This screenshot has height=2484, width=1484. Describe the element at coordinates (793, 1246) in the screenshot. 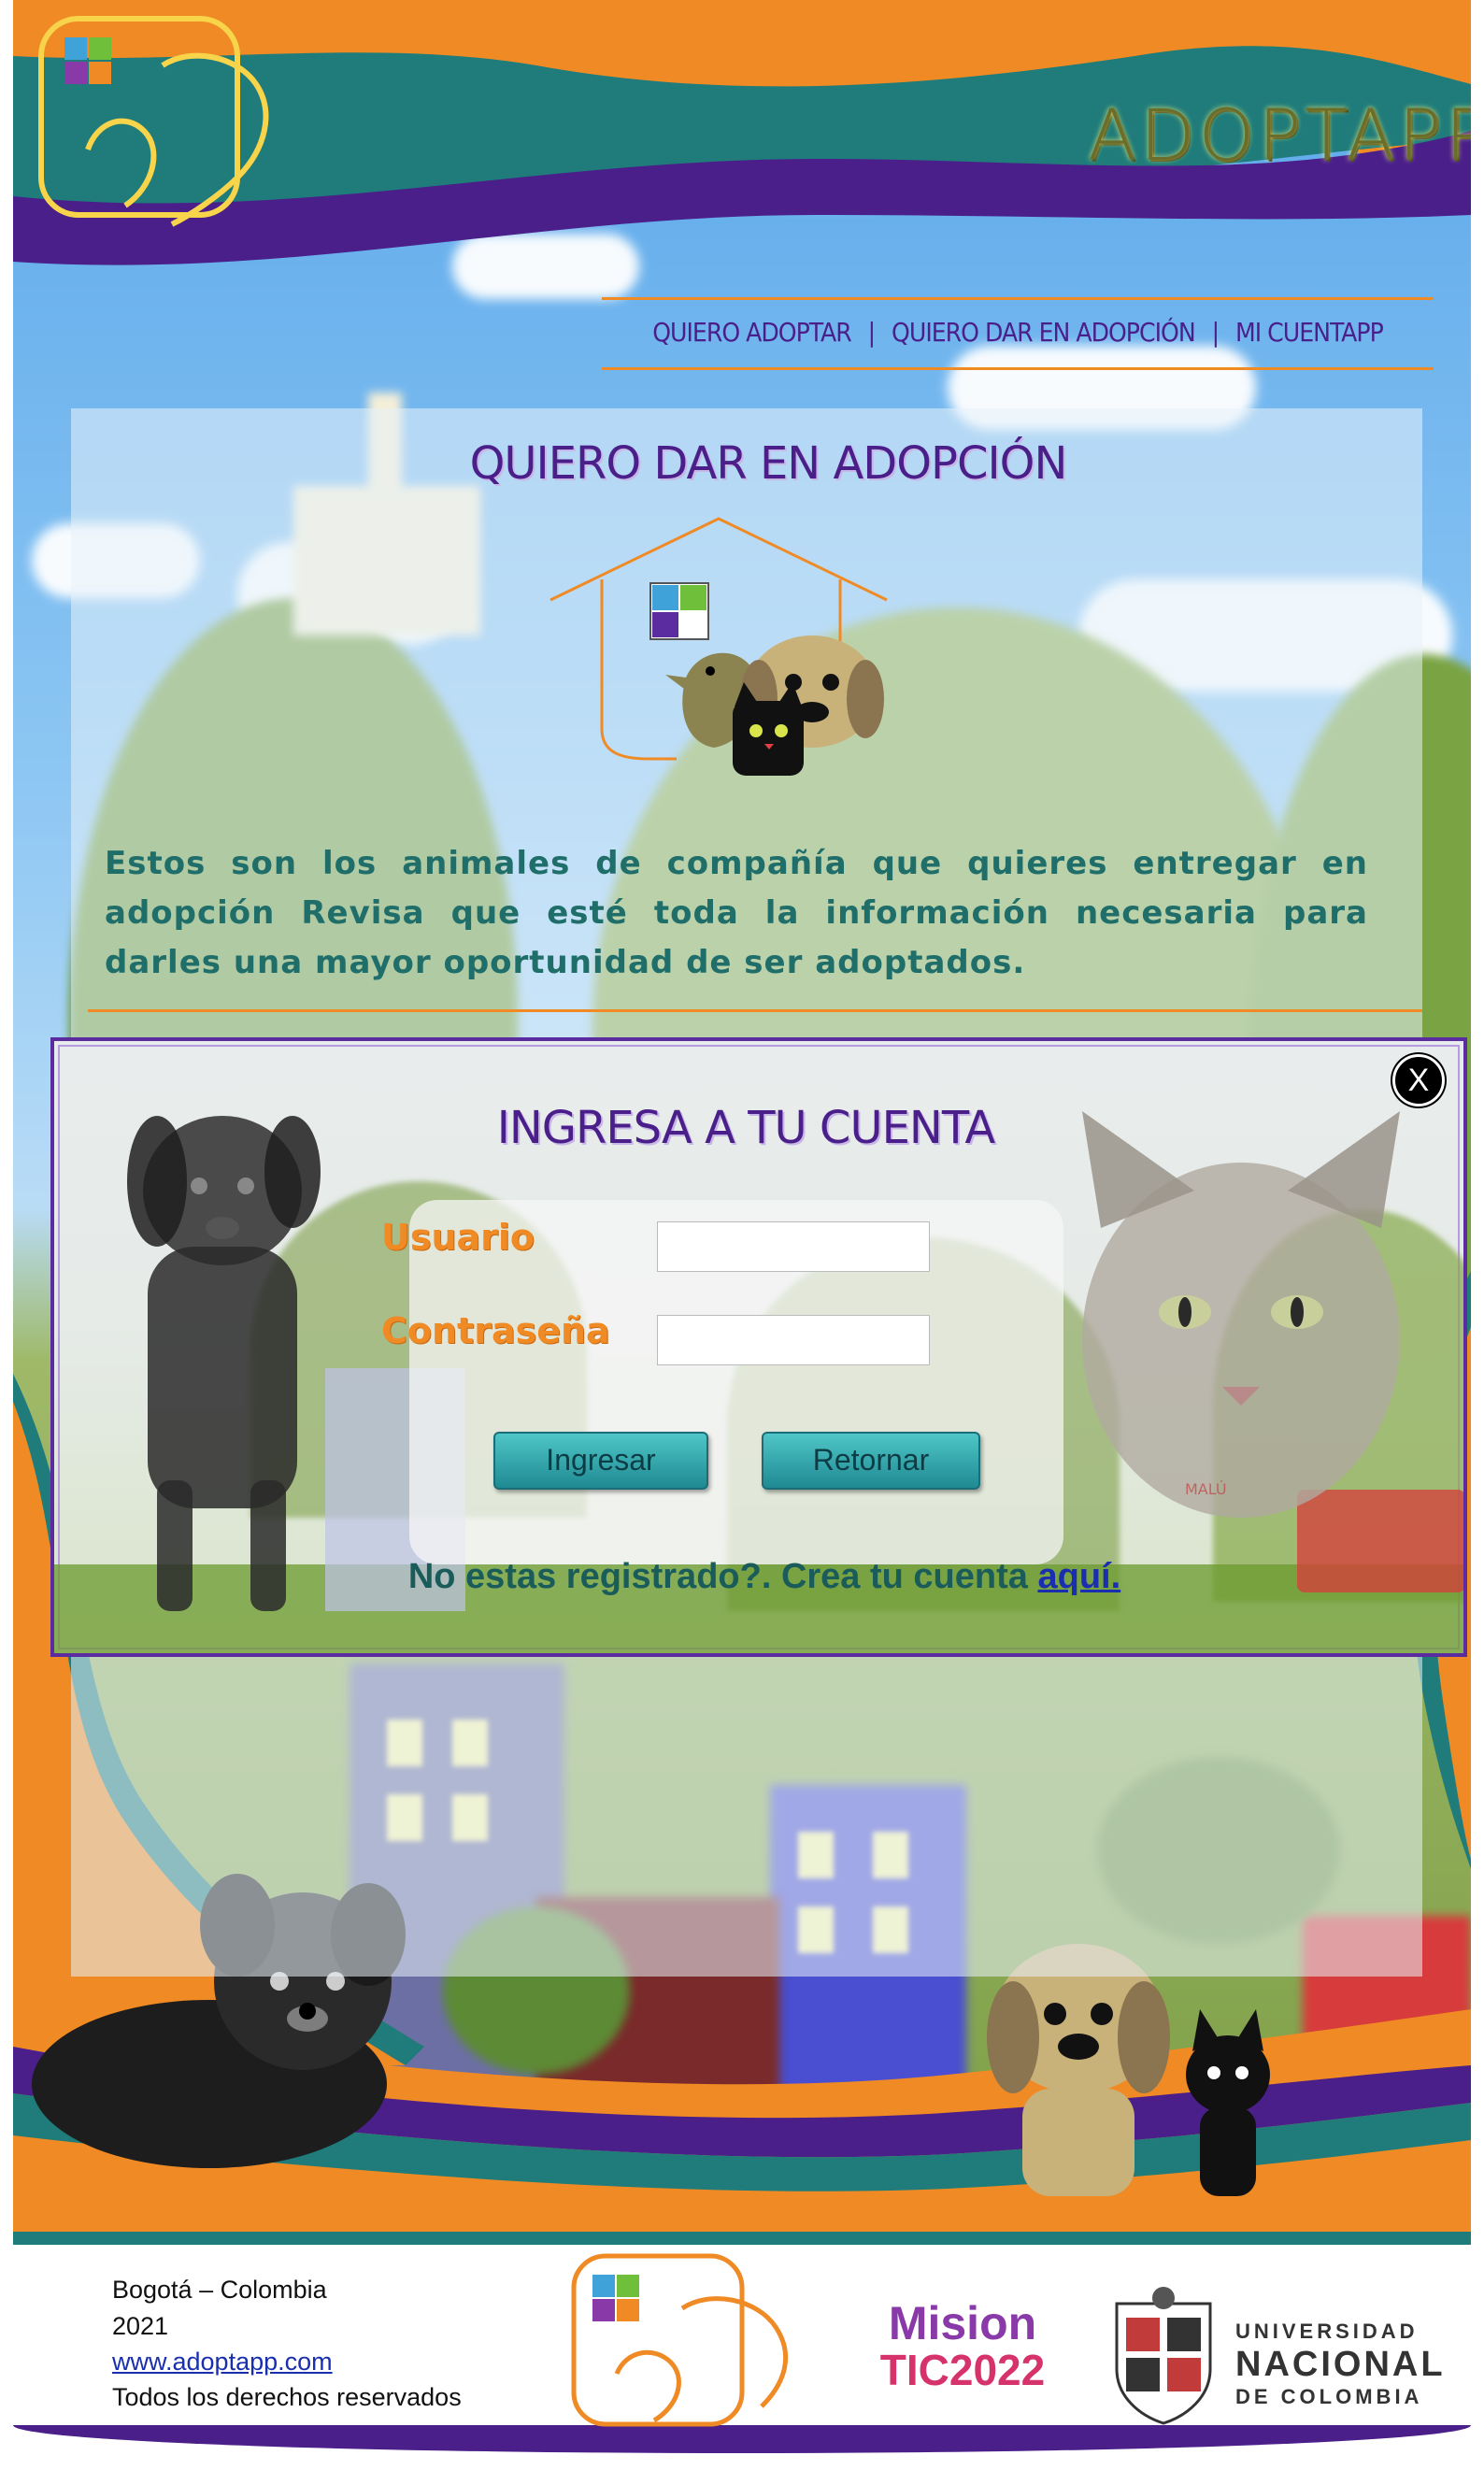

I see `user-input` at that location.